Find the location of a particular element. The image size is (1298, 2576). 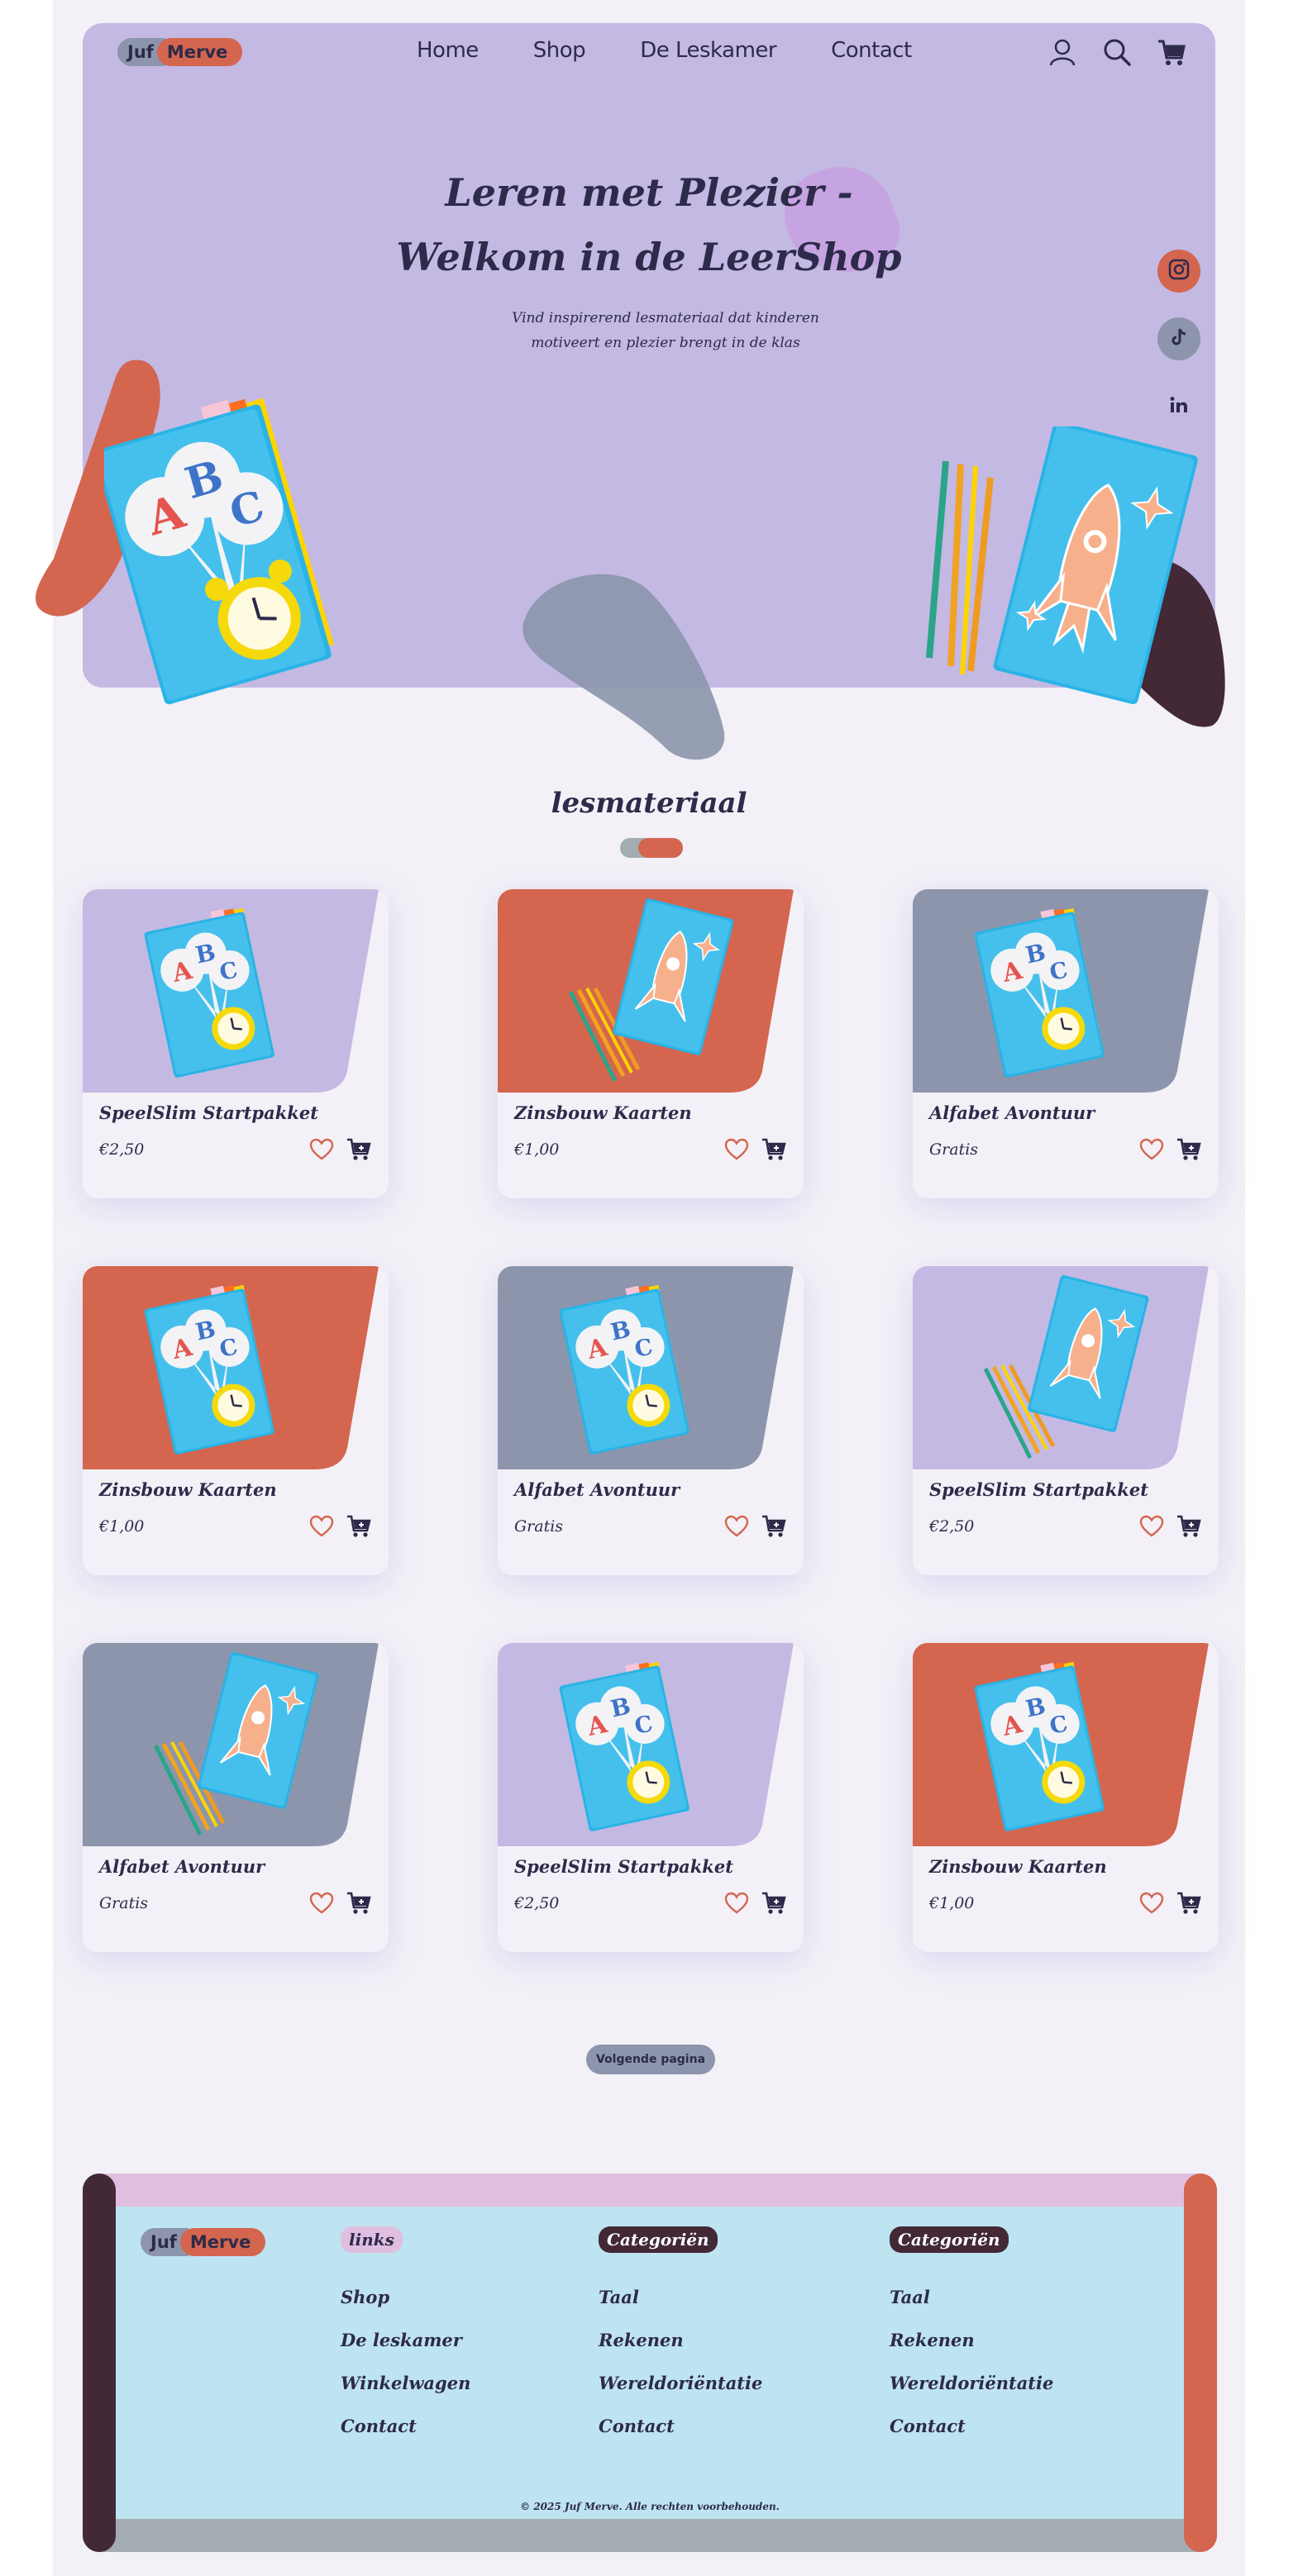

footer-link-winkelwagen: Winkelwagen is located at coordinates (406, 2384).